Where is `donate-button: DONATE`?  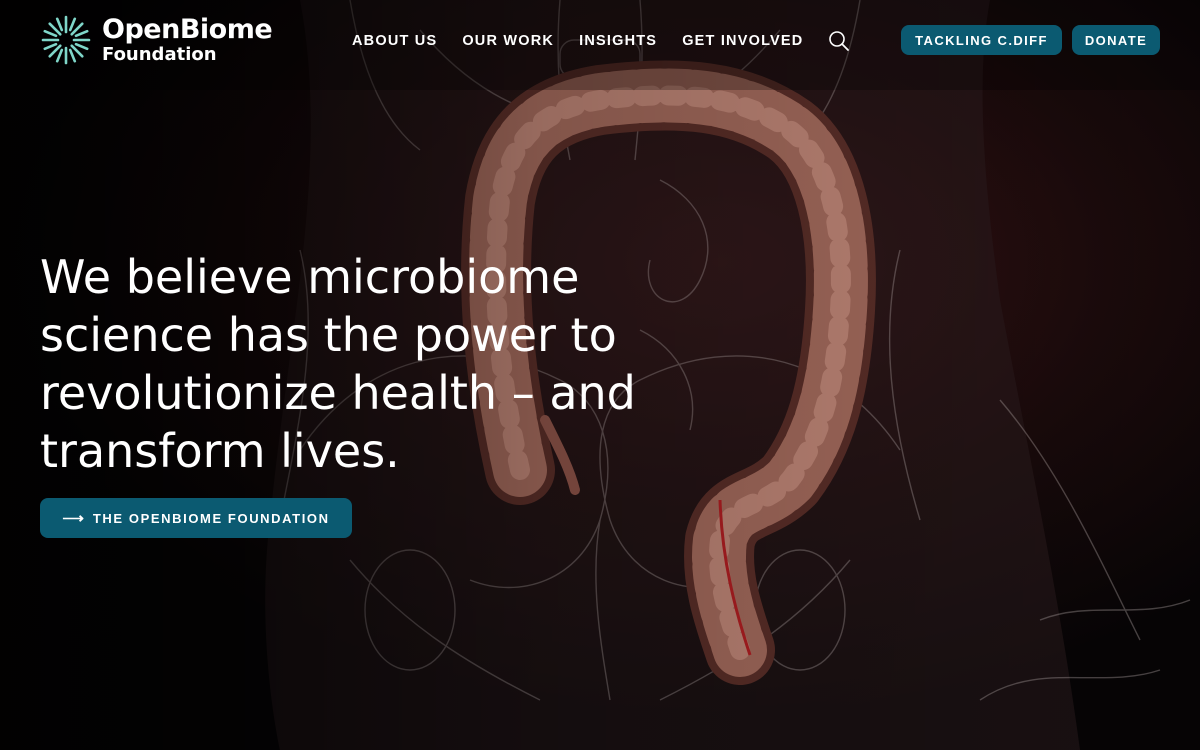
donate-button: DONATE is located at coordinates (1116, 40).